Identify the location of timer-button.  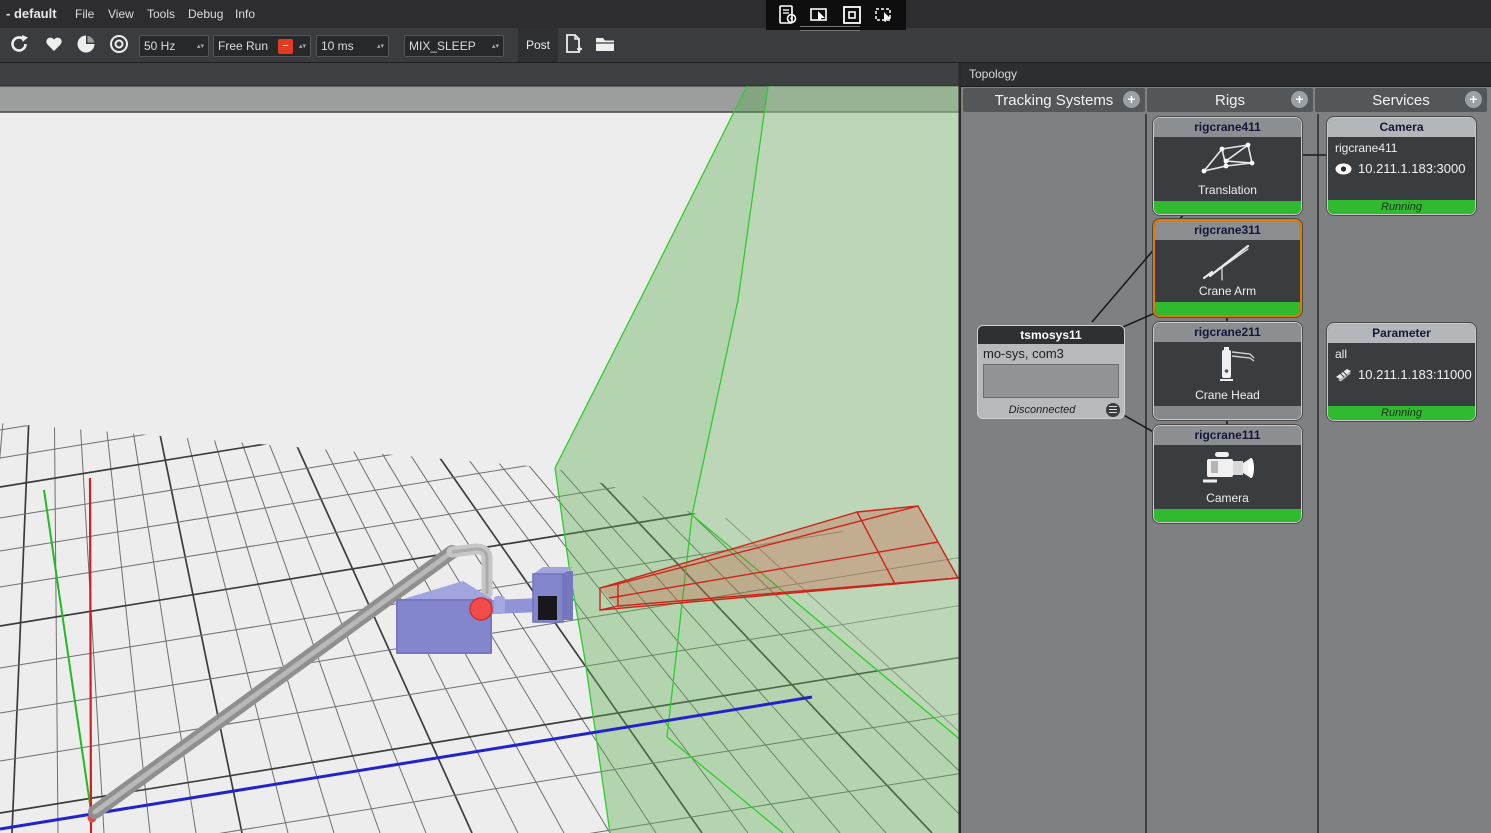
(86, 44).